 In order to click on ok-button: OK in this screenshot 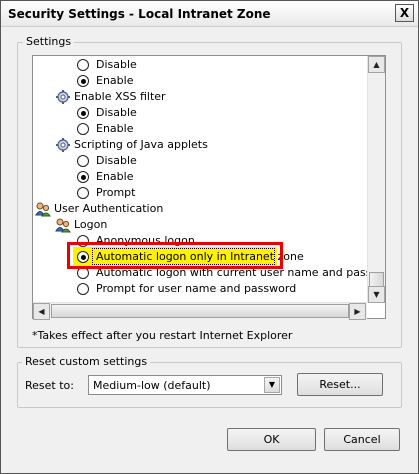, I will do `click(271, 439)`.